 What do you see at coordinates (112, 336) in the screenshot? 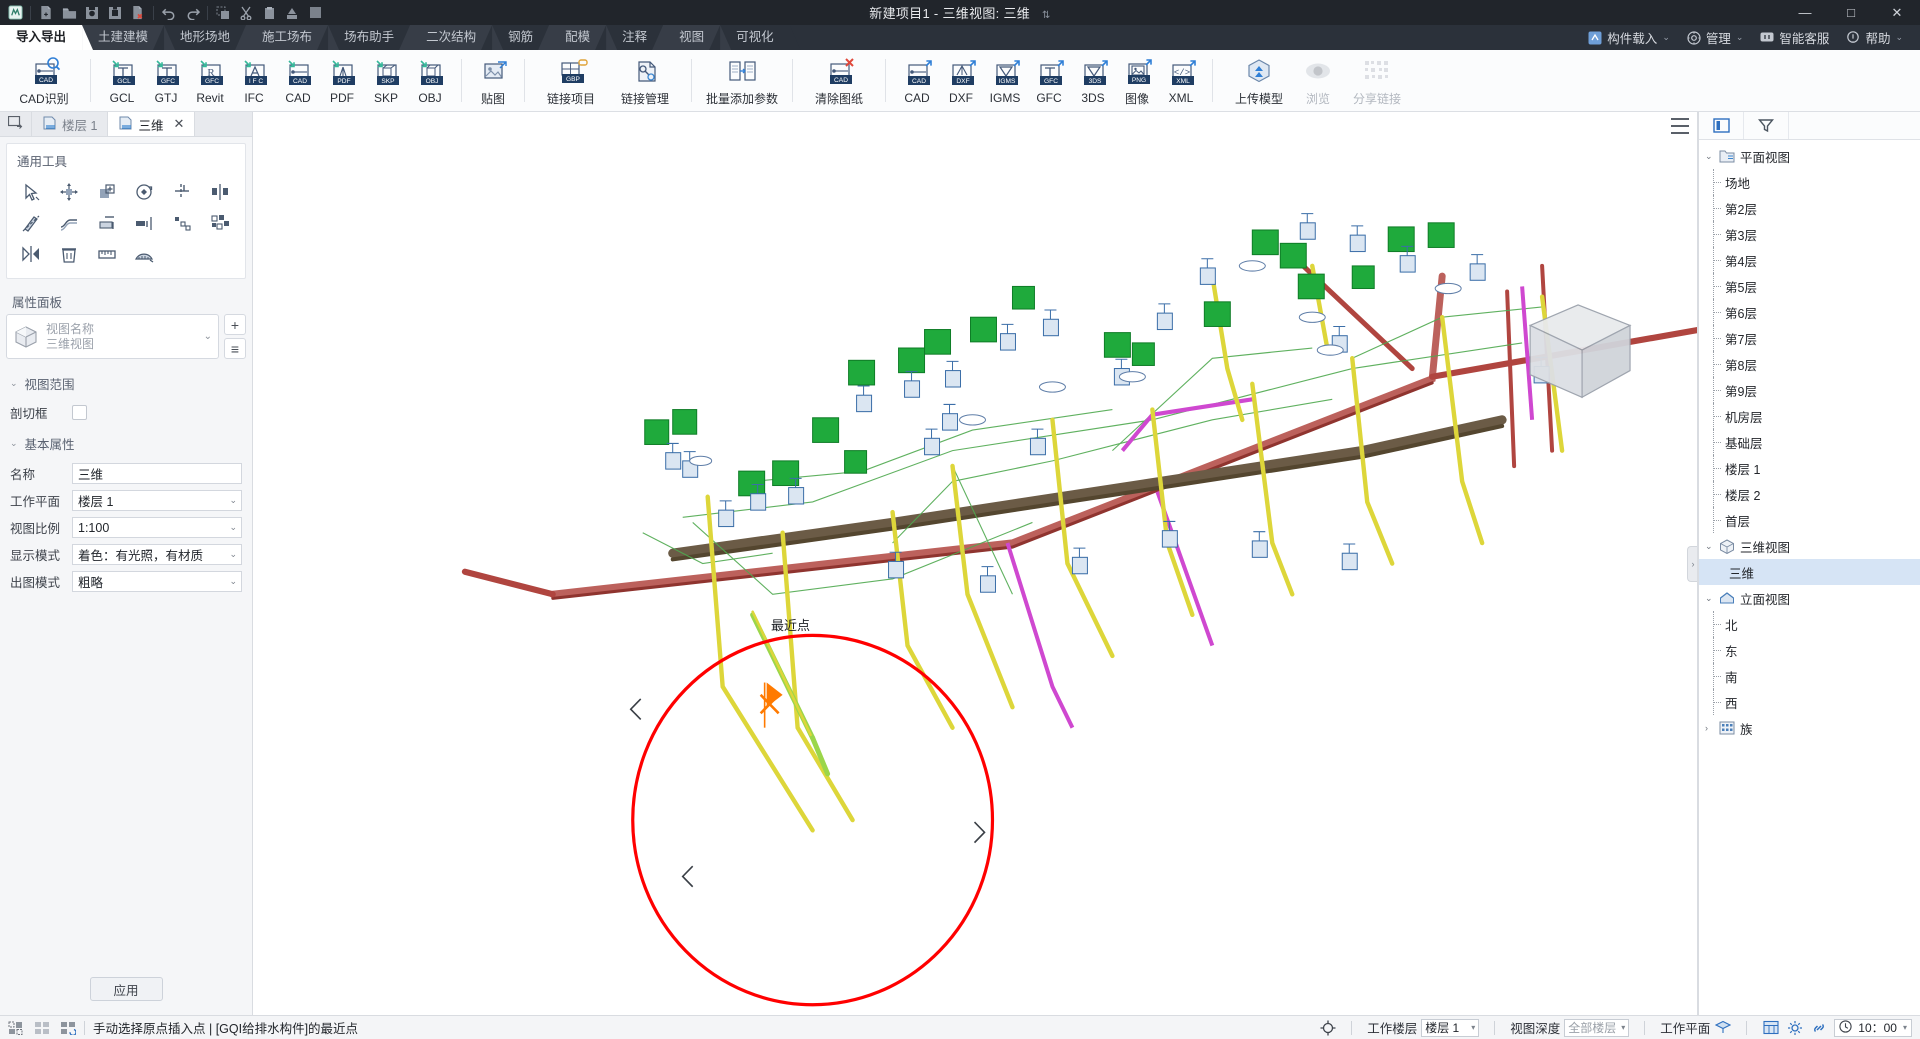
I see `view-name-selector: 视图名称 三维视图 ⌄` at bounding box center [112, 336].